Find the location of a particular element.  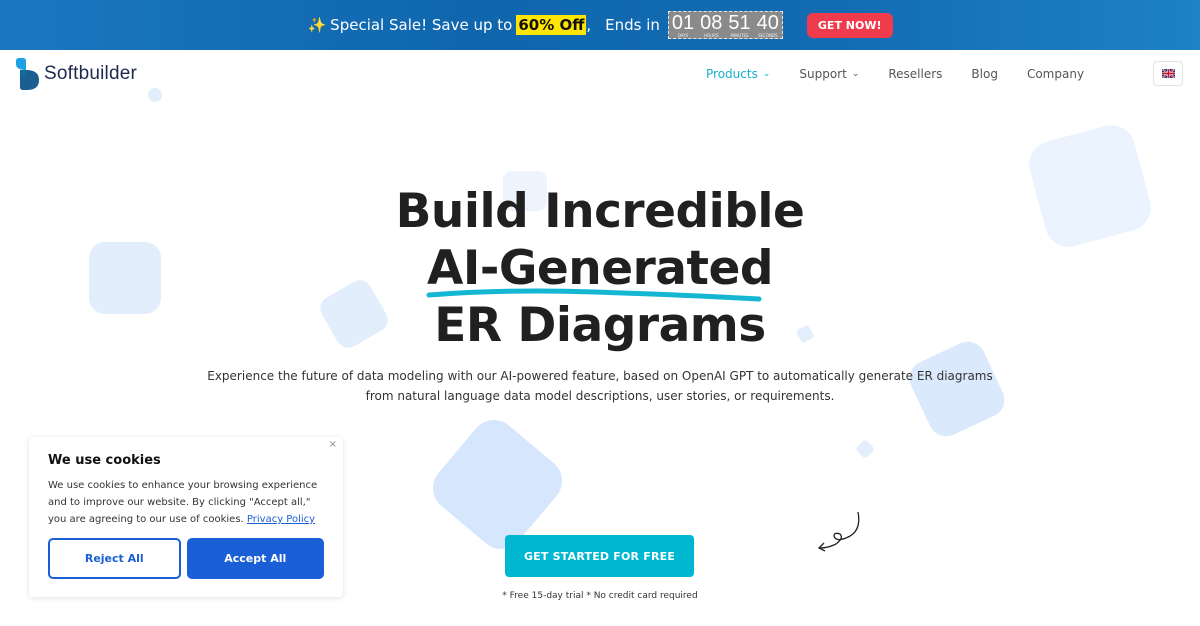

cookie-actions: Reject All Accept All is located at coordinates (186, 558).